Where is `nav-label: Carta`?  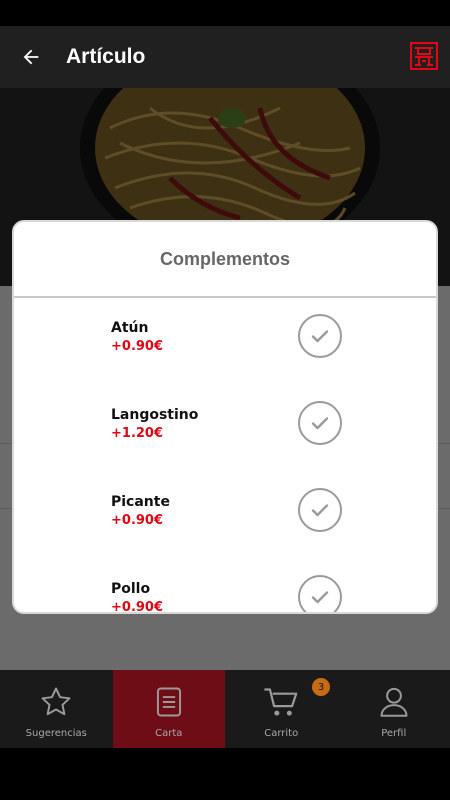 nav-label: Carta is located at coordinates (169, 733).